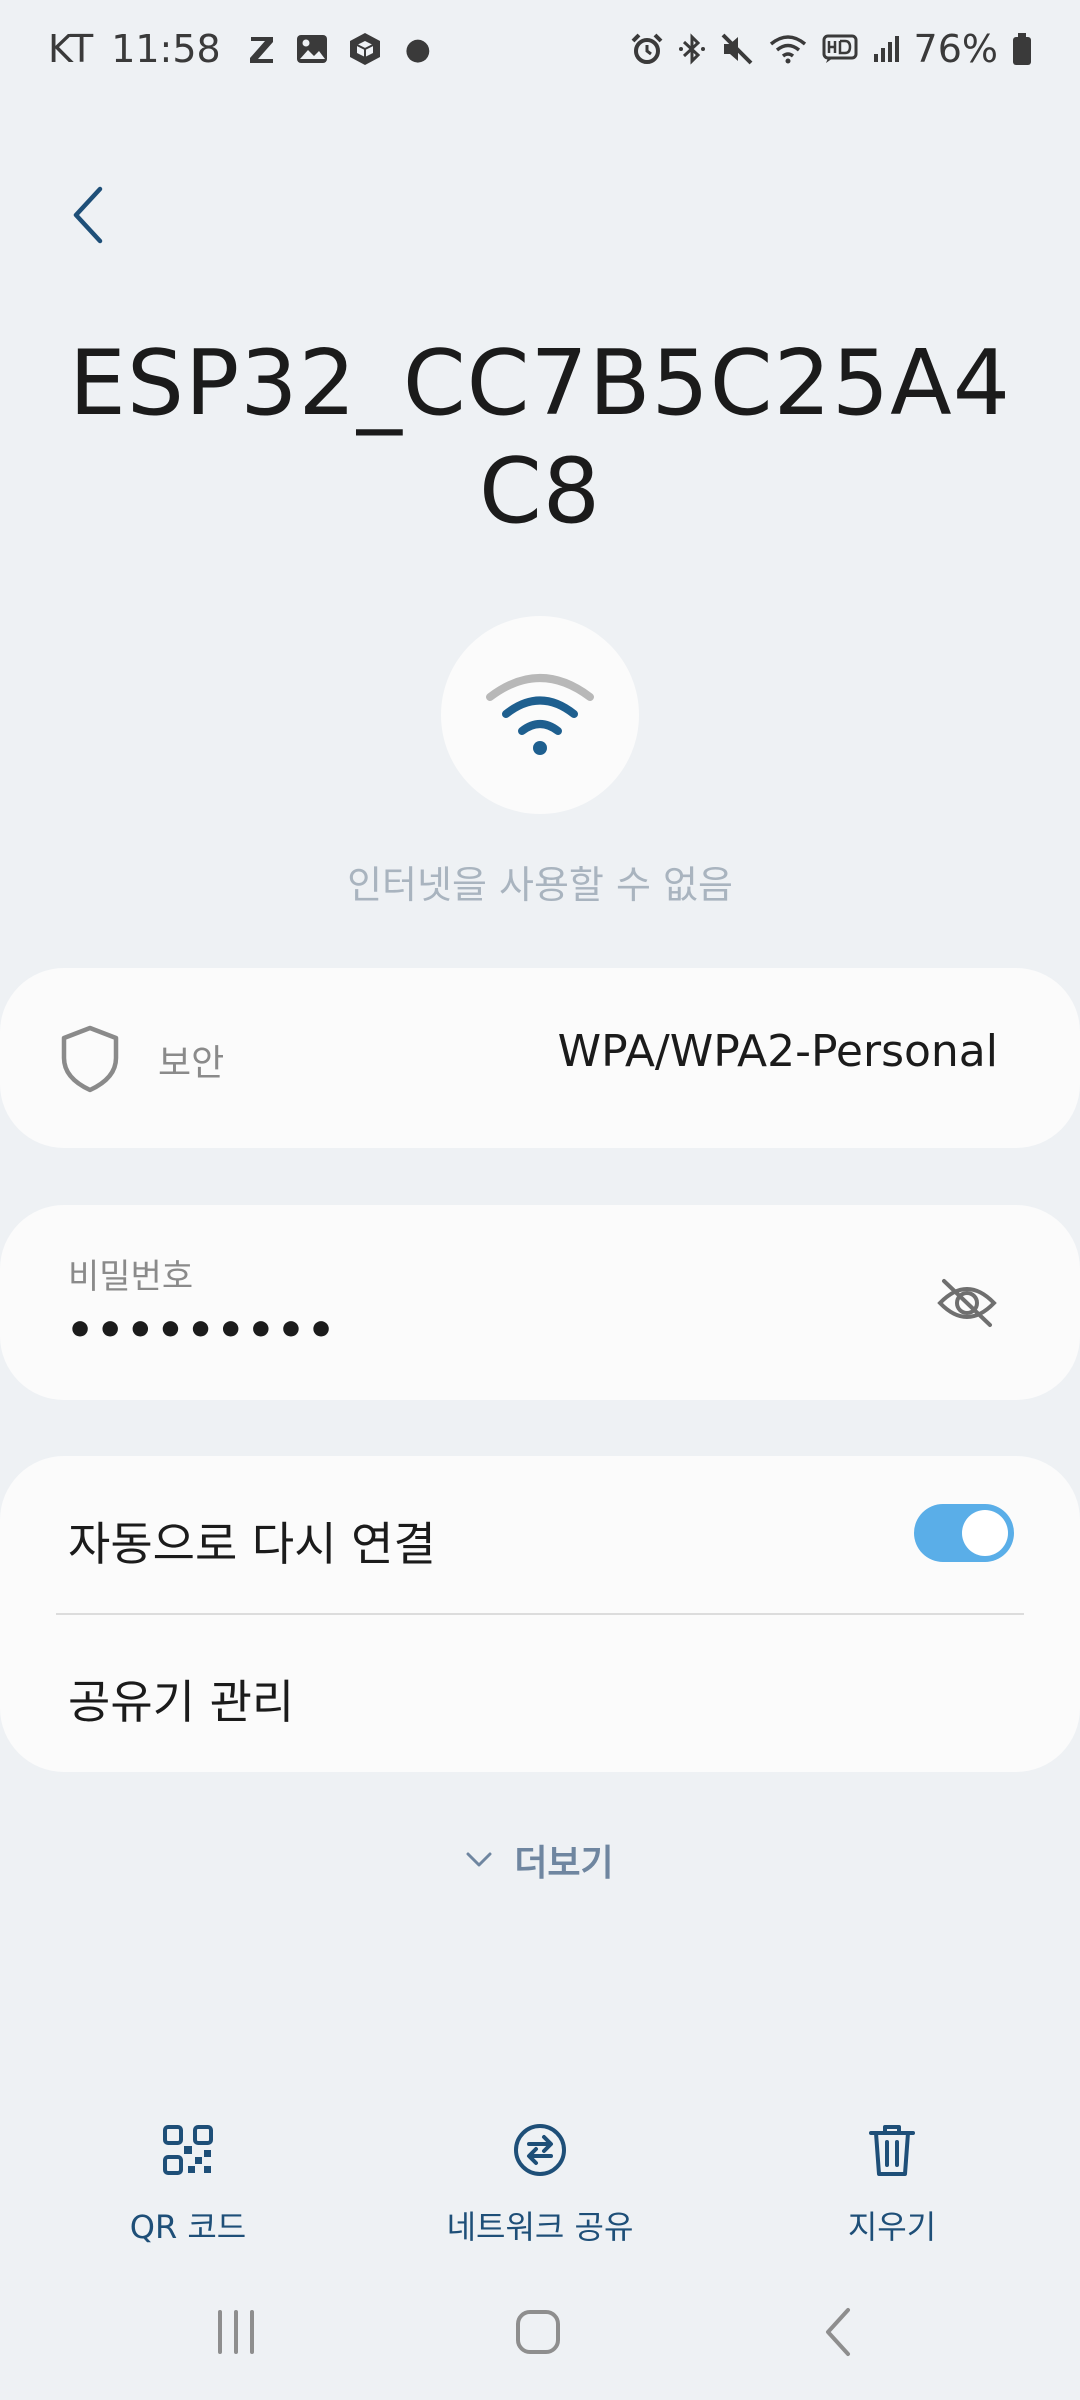  Describe the element at coordinates (892, 2150) in the screenshot. I see `trash-icon` at that location.